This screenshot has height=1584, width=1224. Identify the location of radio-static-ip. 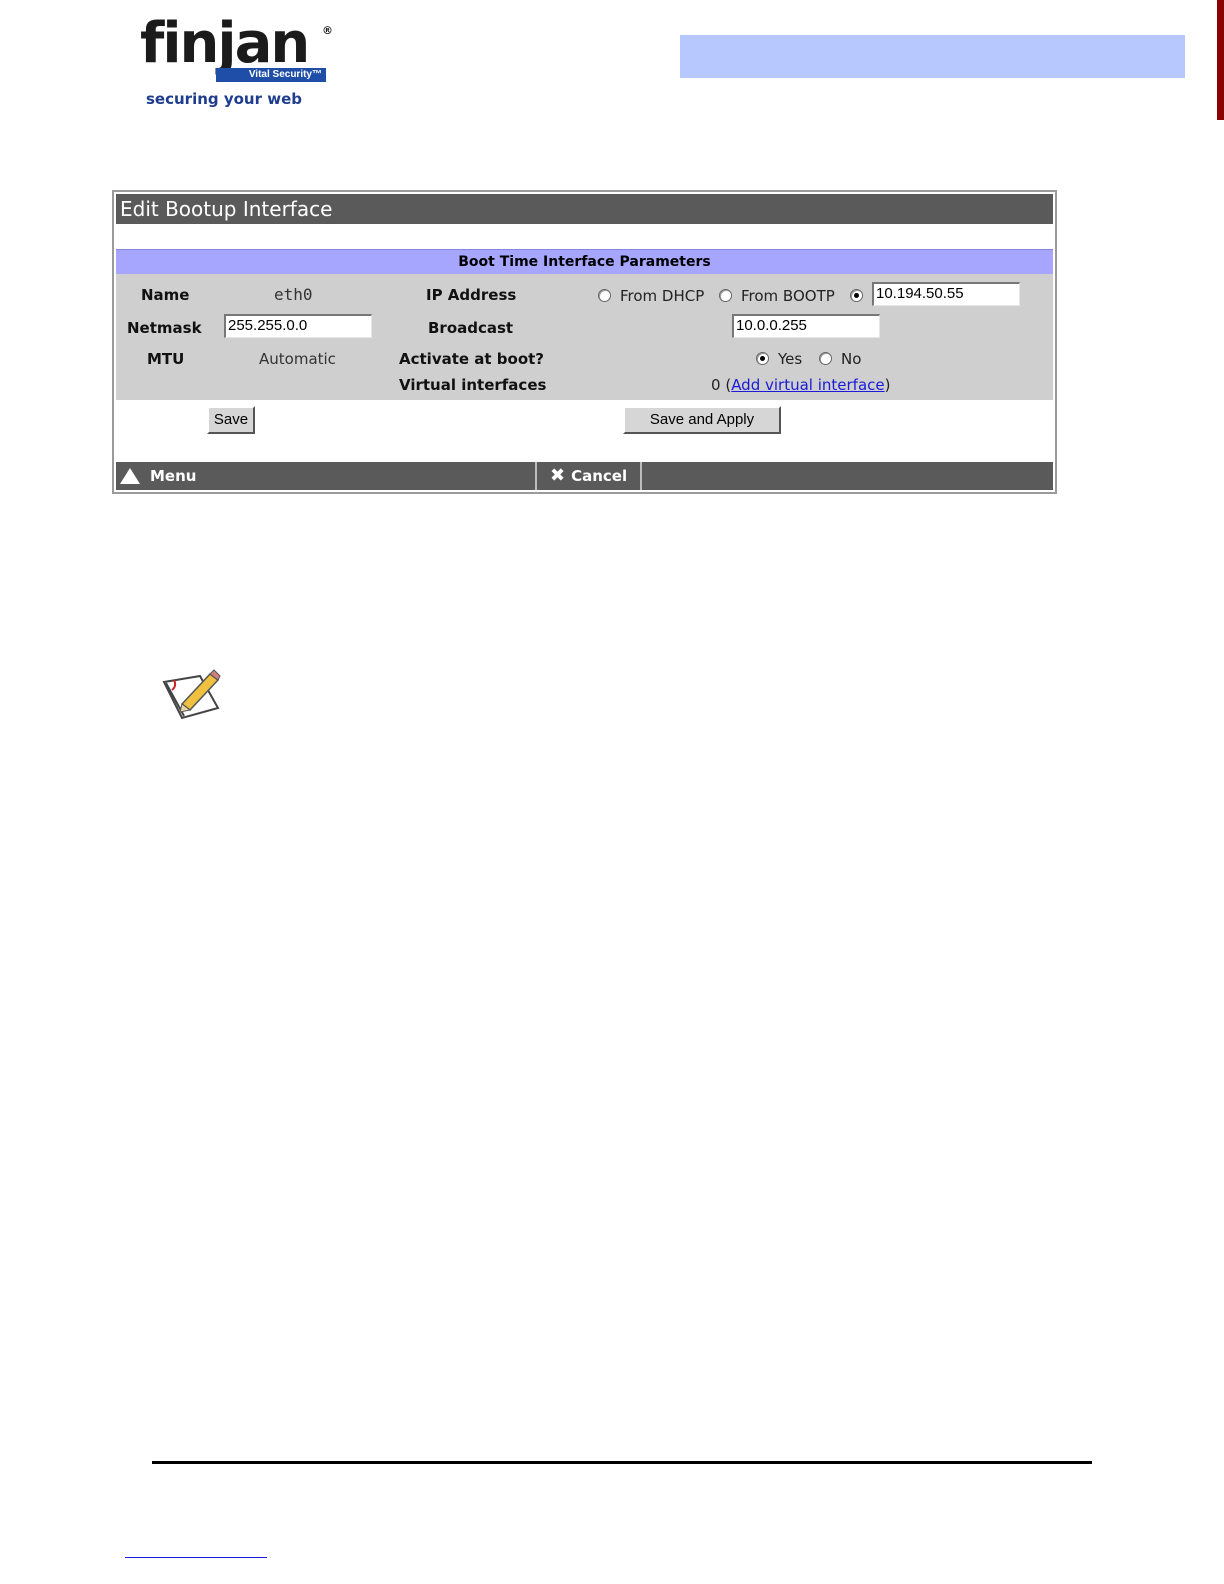
(856, 295).